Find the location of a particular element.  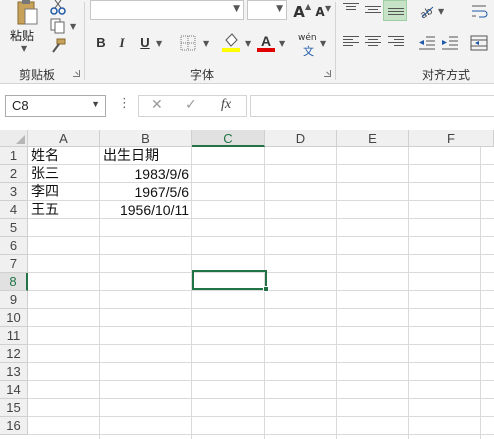

fill-color-icon is located at coordinates (231, 43).